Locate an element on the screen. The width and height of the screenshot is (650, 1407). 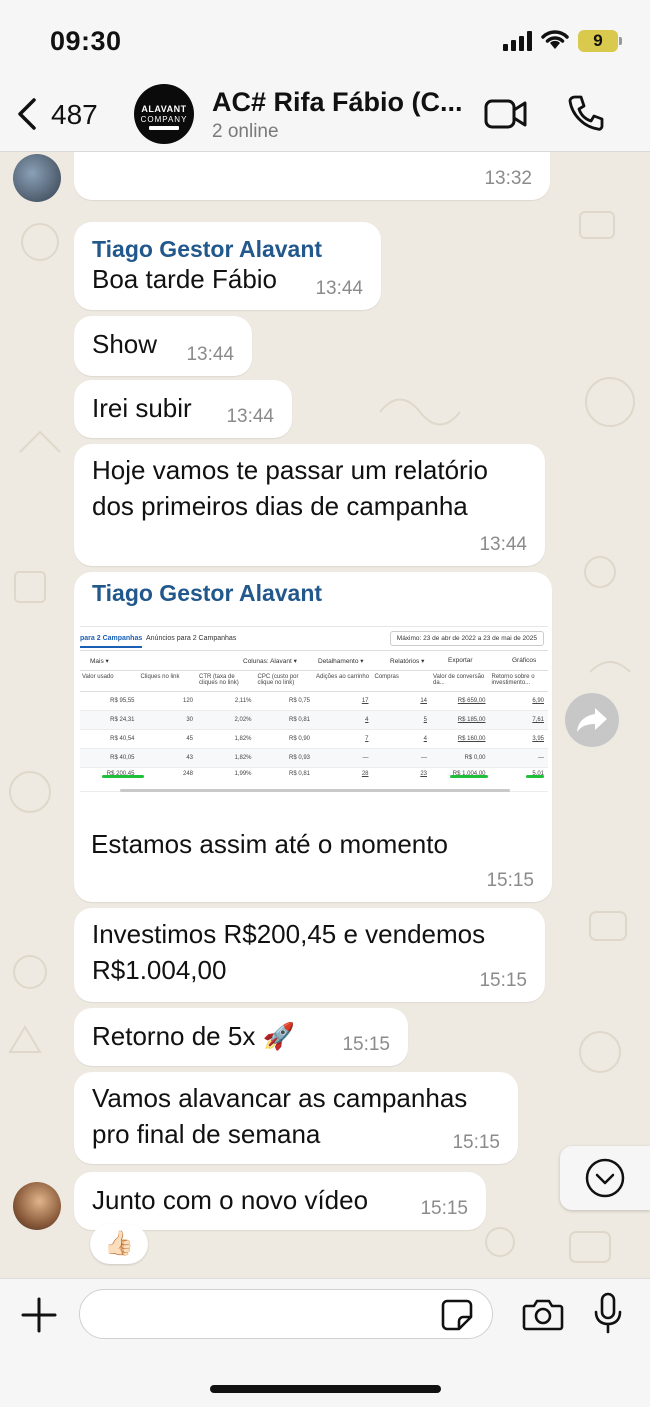
message-input is located at coordinates (286, 1314).